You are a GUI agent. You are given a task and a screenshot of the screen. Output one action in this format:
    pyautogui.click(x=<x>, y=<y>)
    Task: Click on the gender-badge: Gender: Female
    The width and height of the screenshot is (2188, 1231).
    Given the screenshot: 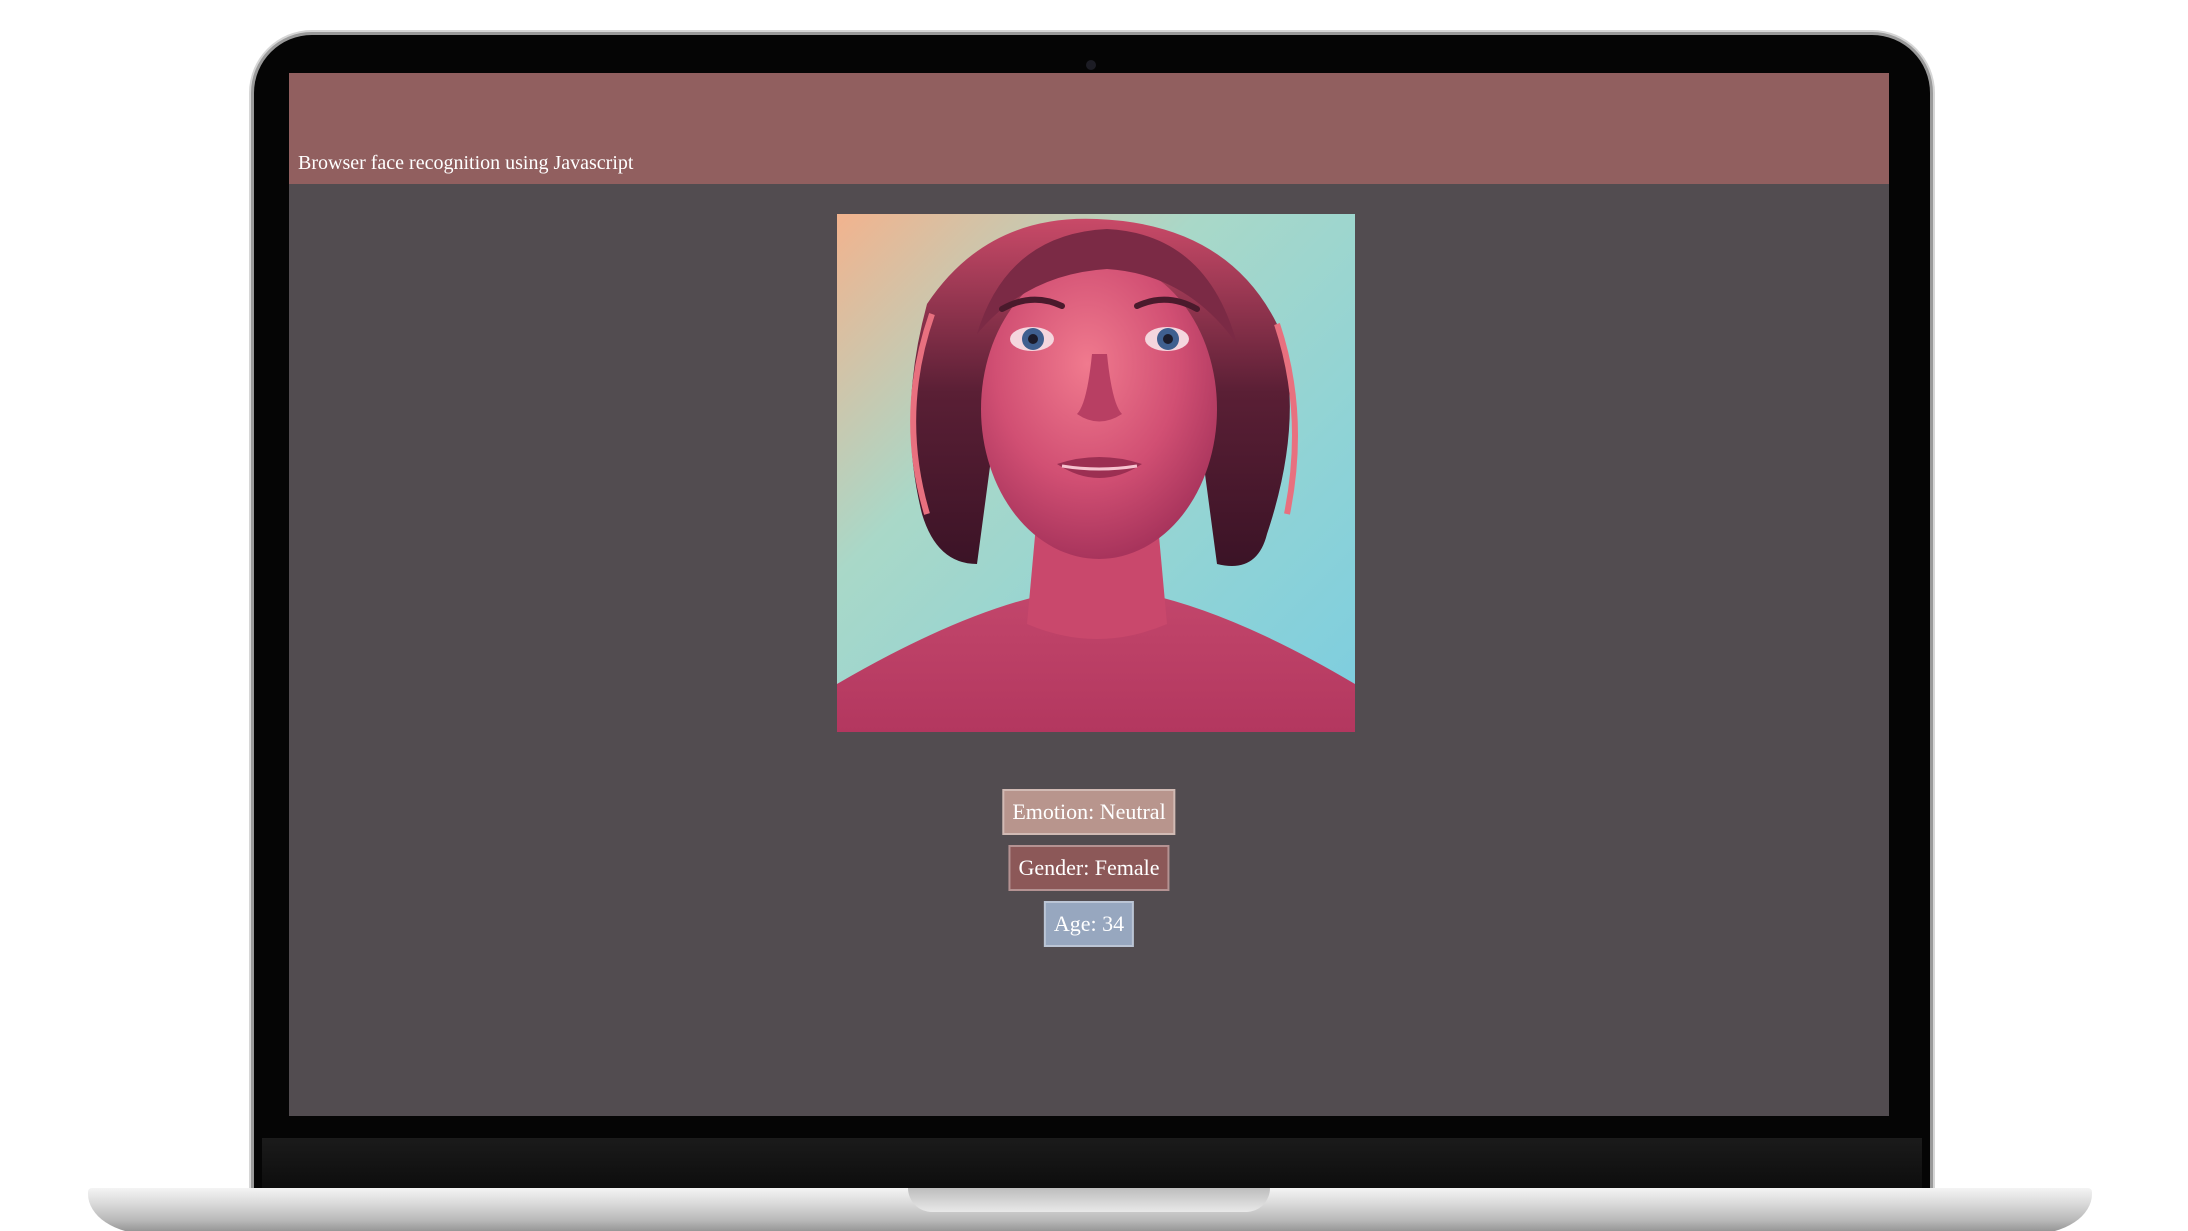 What is the action you would take?
    pyautogui.click(x=1089, y=868)
    